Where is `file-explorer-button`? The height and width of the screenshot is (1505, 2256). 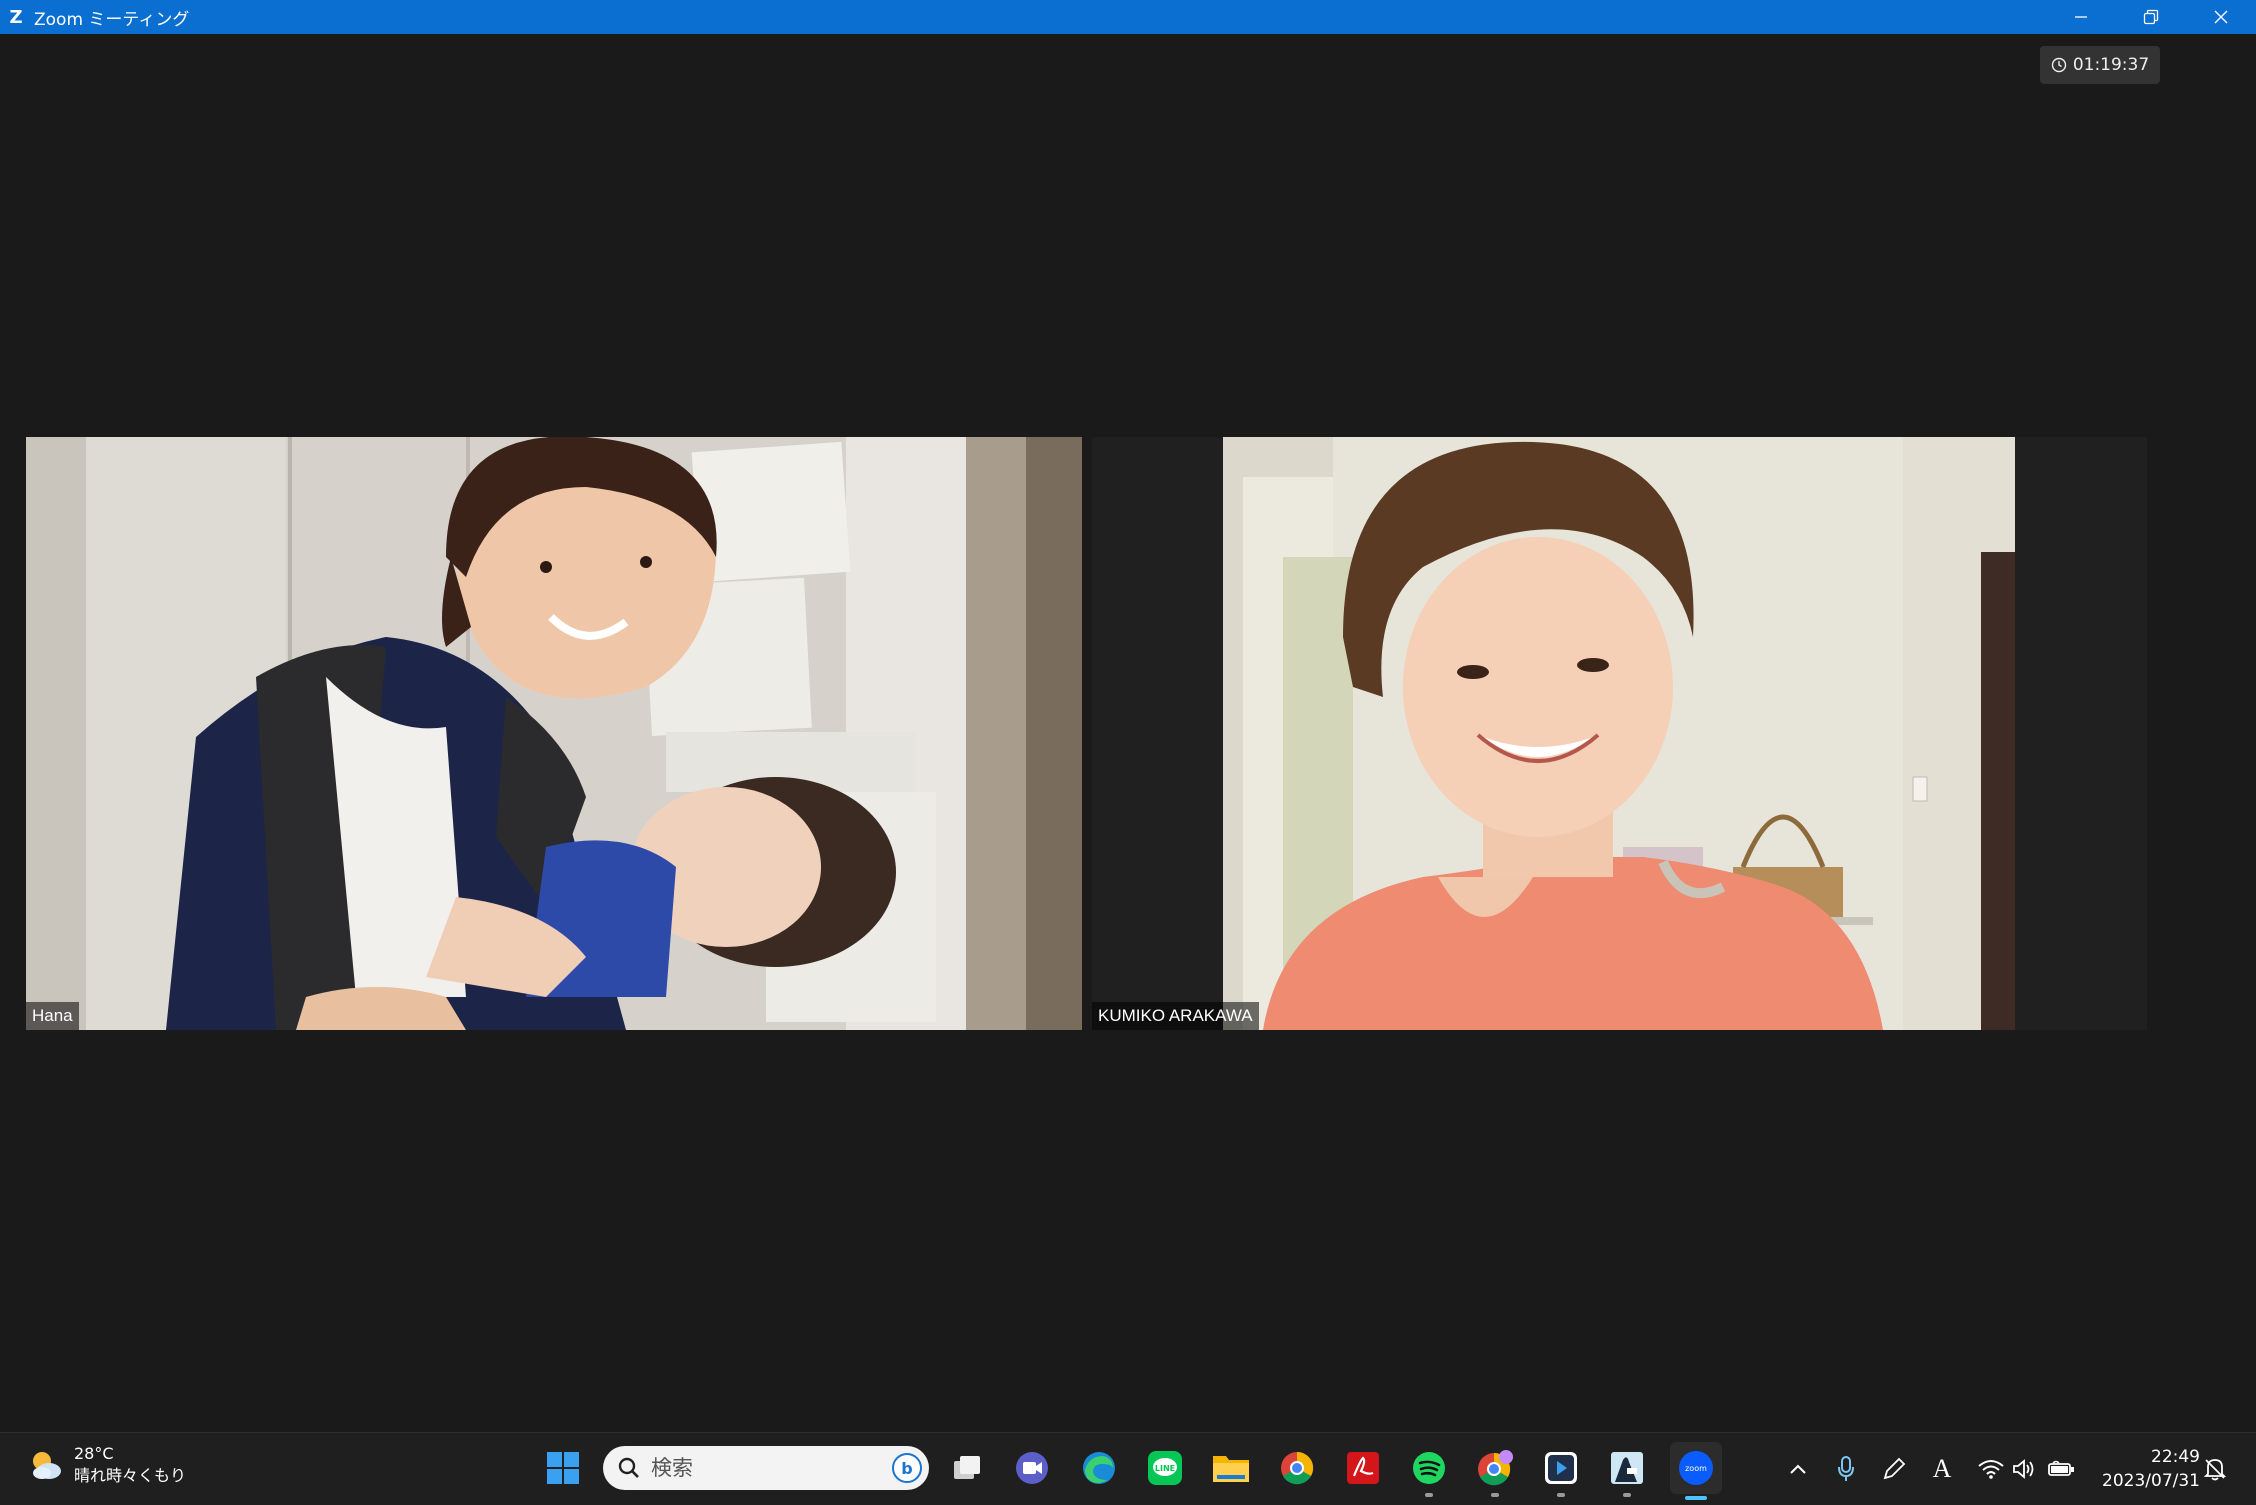
file-explorer-button is located at coordinates (1231, 1468).